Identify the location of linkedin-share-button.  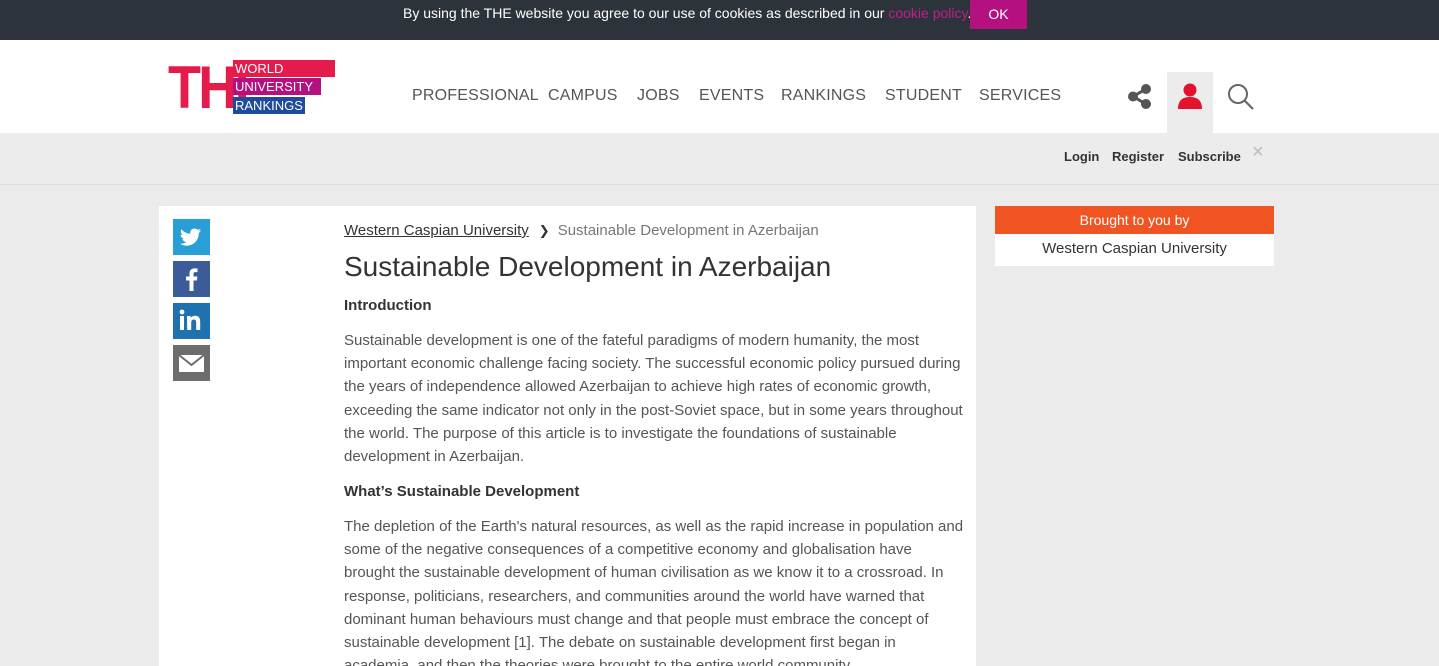
(191, 321).